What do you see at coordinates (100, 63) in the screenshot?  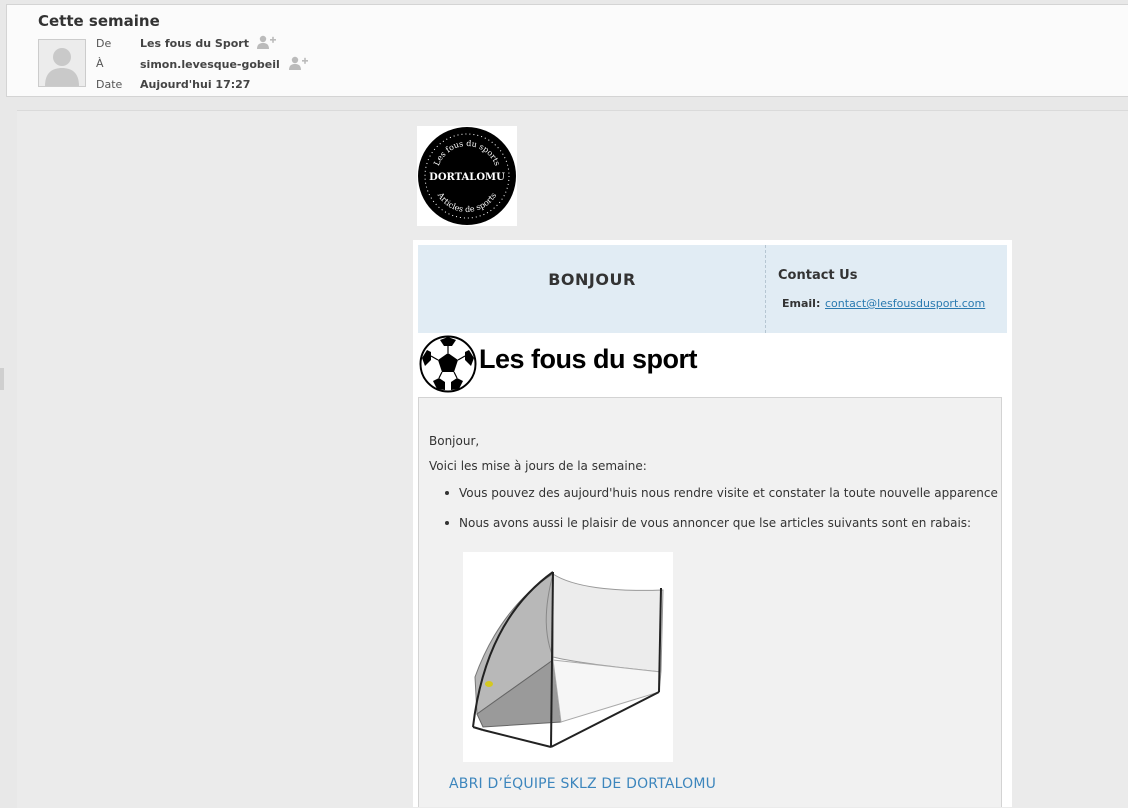 I see `to-label: À` at bounding box center [100, 63].